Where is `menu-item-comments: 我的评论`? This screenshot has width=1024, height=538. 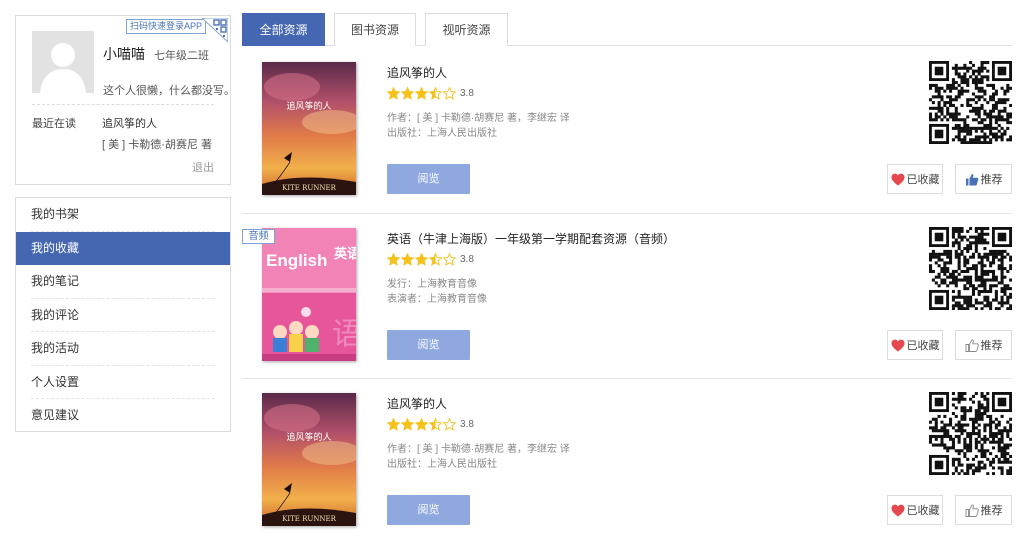 menu-item-comments: 我的评论 is located at coordinates (123, 316).